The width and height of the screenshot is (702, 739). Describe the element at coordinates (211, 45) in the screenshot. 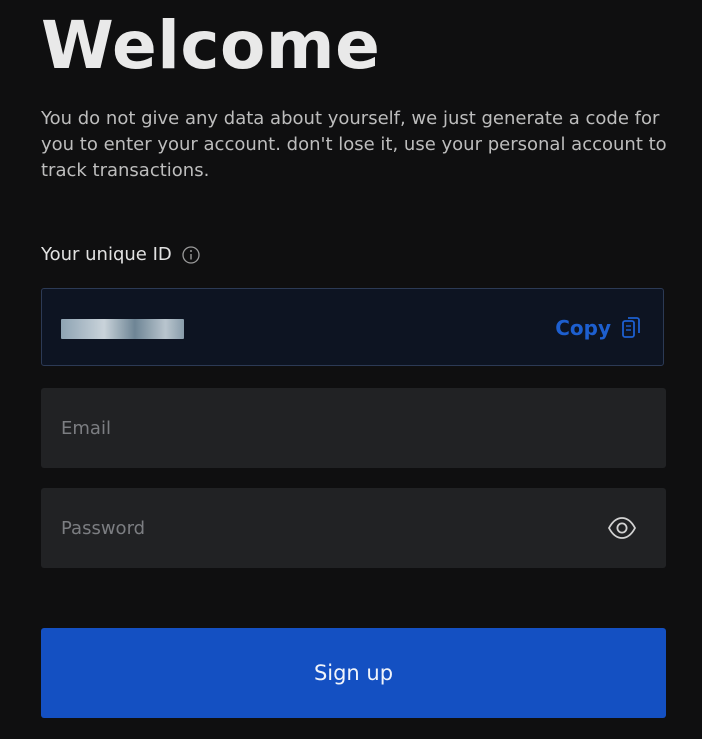

I see `page-title: Welcome` at that location.